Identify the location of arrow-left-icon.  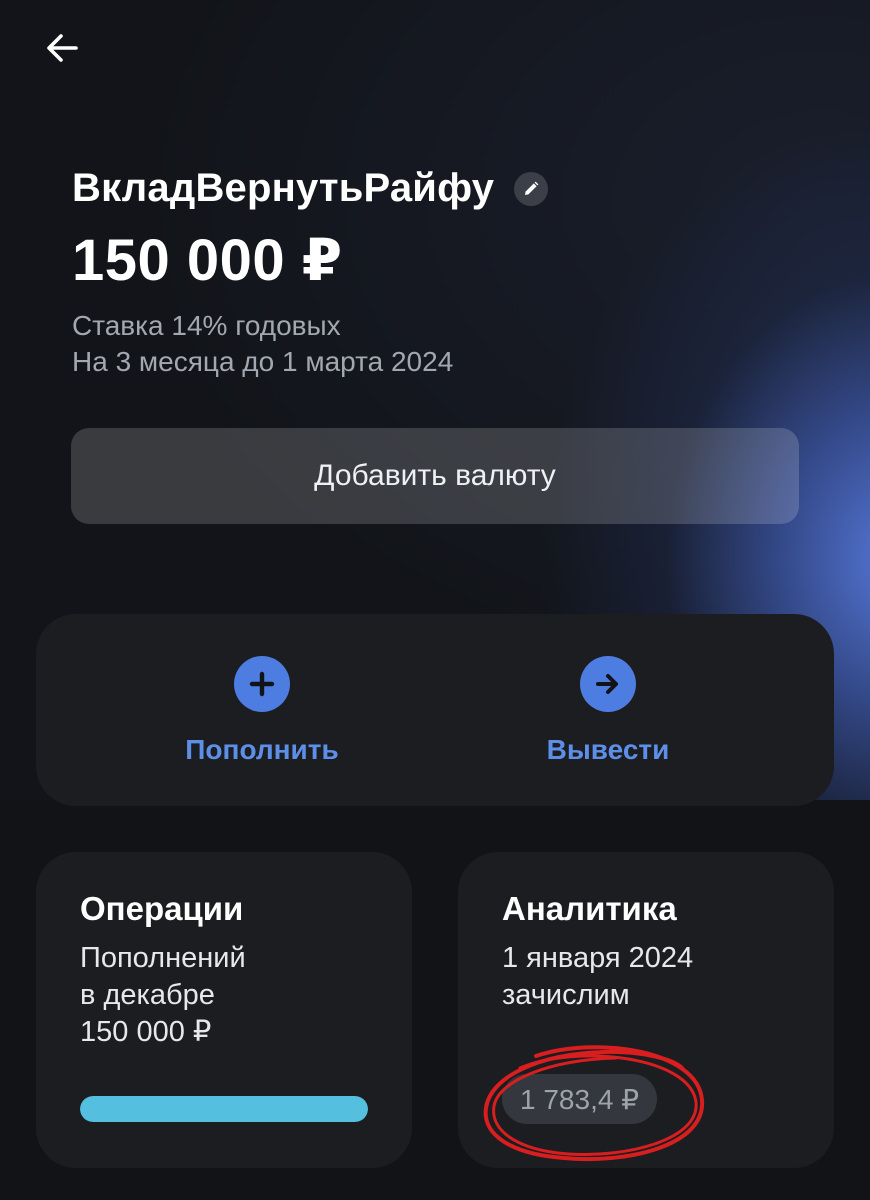
(62, 48).